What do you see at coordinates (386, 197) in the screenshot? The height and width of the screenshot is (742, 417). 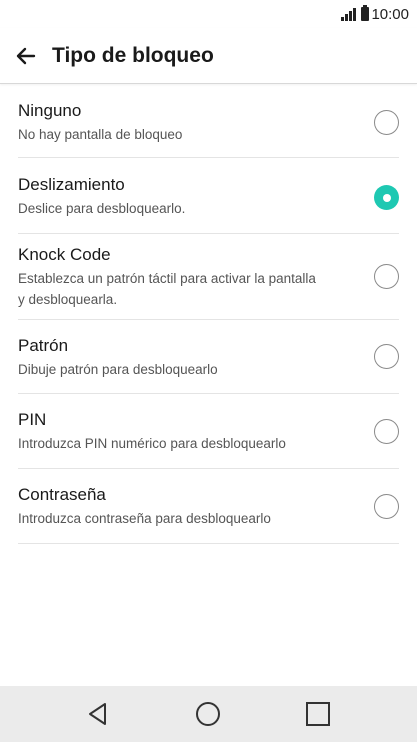 I see `radio-button-selected` at bounding box center [386, 197].